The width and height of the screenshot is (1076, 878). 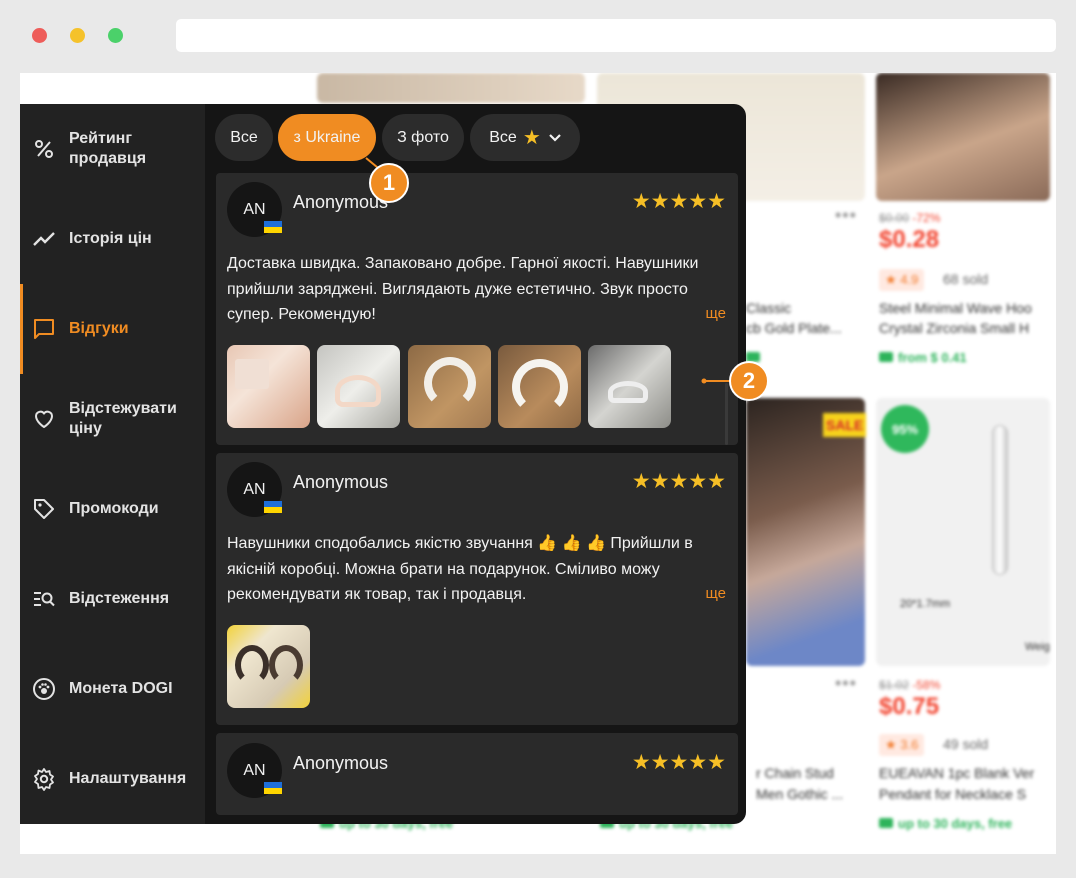 What do you see at coordinates (1037, 647) in the screenshot?
I see `weight-label: Weig` at bounding box center [1037, 647].